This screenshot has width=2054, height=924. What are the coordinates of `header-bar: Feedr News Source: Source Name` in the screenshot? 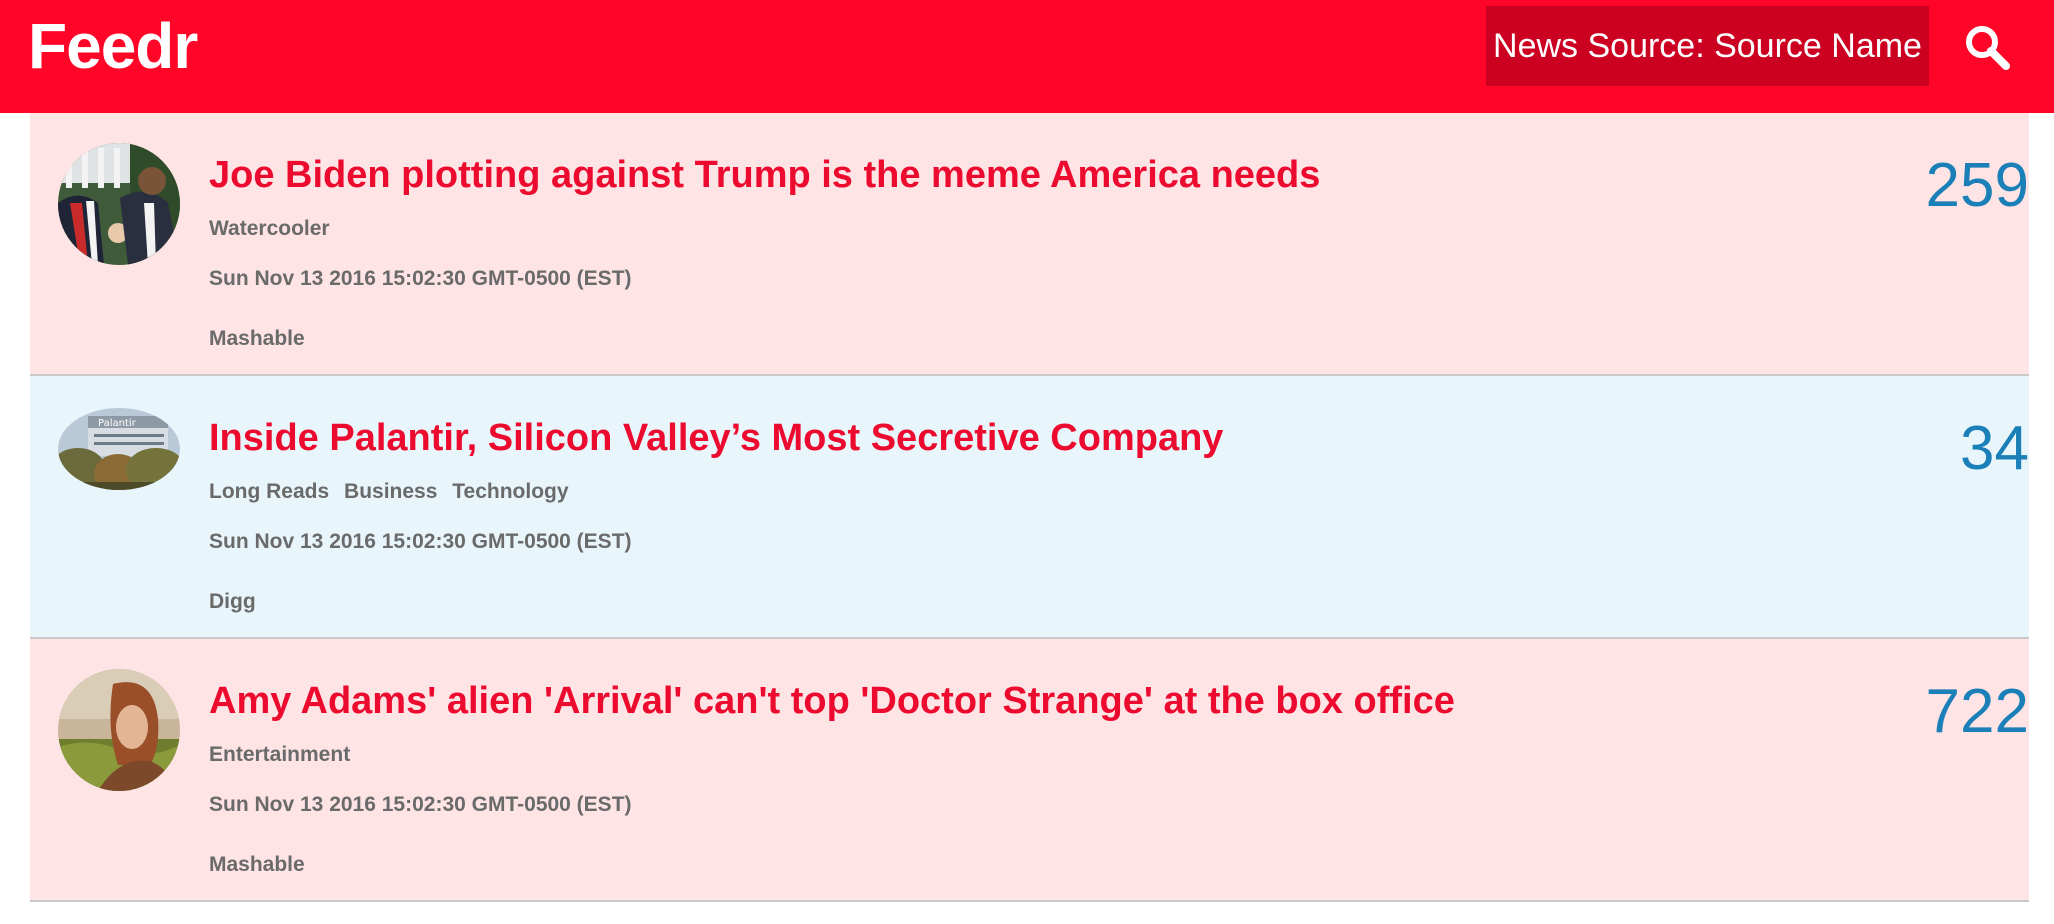 It's located at (1027, 56).